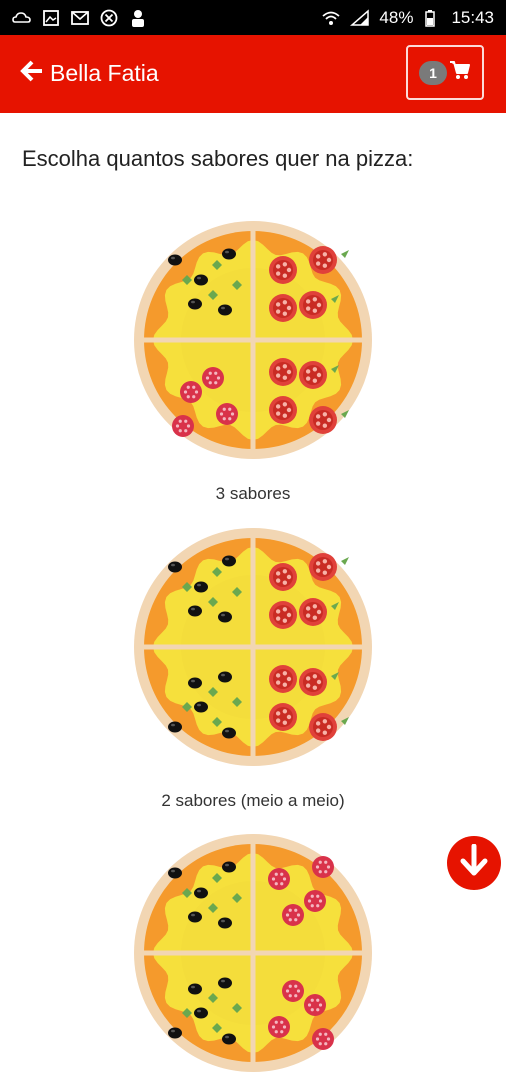  I want to click on pizza-3-flavors-image, so click(253, 340).